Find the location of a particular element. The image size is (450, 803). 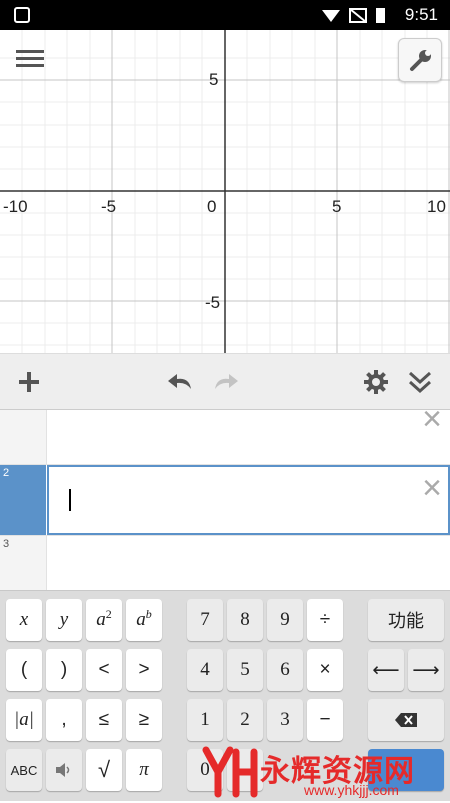

key-2: 2 is located at coordinates (245, 720).